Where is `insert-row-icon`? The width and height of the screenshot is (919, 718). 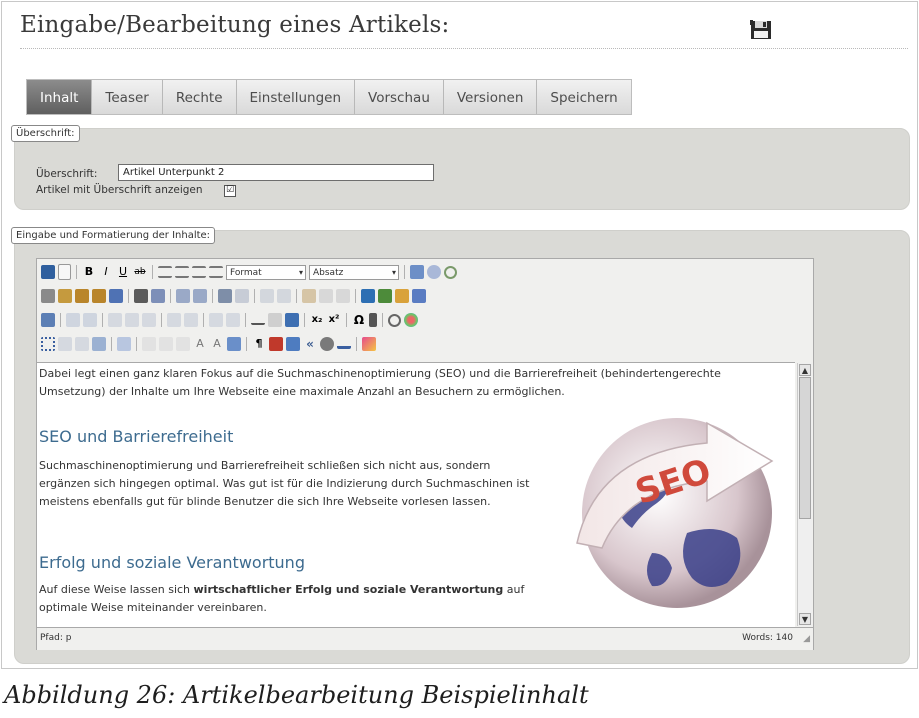 insert-row-icon is located at coordinates (115, 320).